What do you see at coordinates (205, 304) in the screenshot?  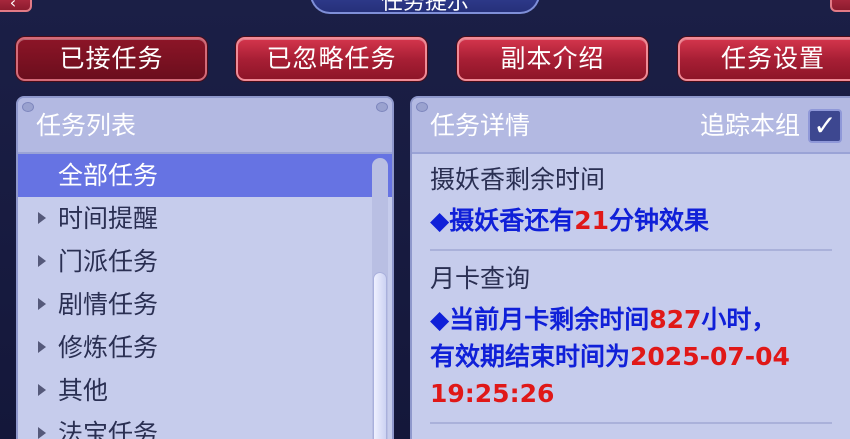 I see `list-item-story-tasks: 剧情任务` at bounding box center [205, 304].